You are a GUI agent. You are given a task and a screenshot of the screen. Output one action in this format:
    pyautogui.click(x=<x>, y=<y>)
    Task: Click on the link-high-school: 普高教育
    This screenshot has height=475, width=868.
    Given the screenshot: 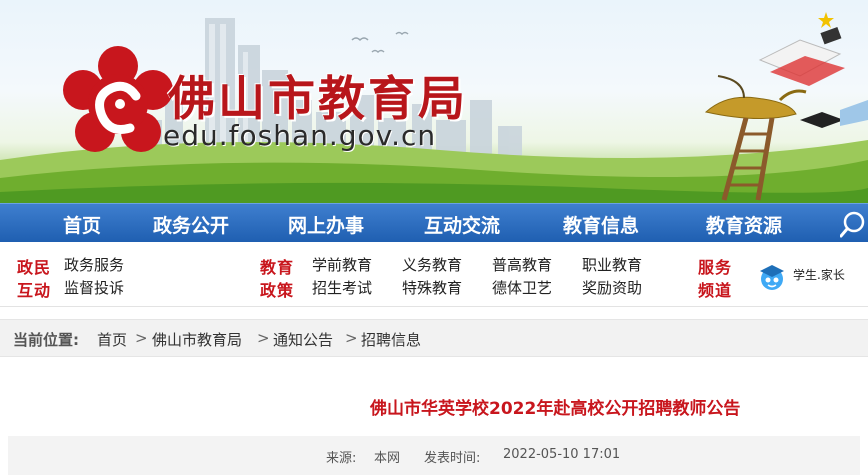 What is the action you would take?
    pyautogui.click(x=522, y=264)
    